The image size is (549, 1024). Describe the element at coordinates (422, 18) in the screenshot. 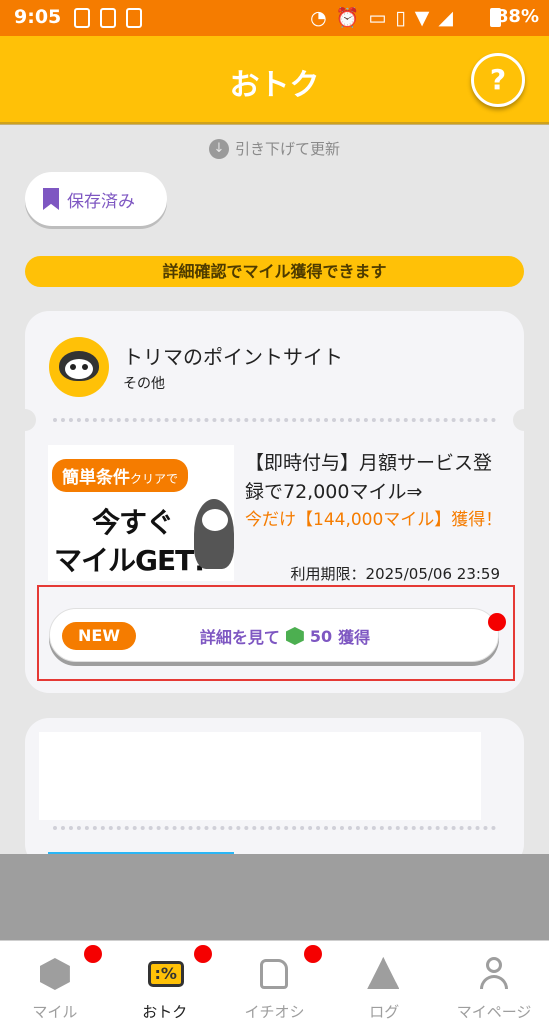

I see `wifi-icon: ▼` at that location.